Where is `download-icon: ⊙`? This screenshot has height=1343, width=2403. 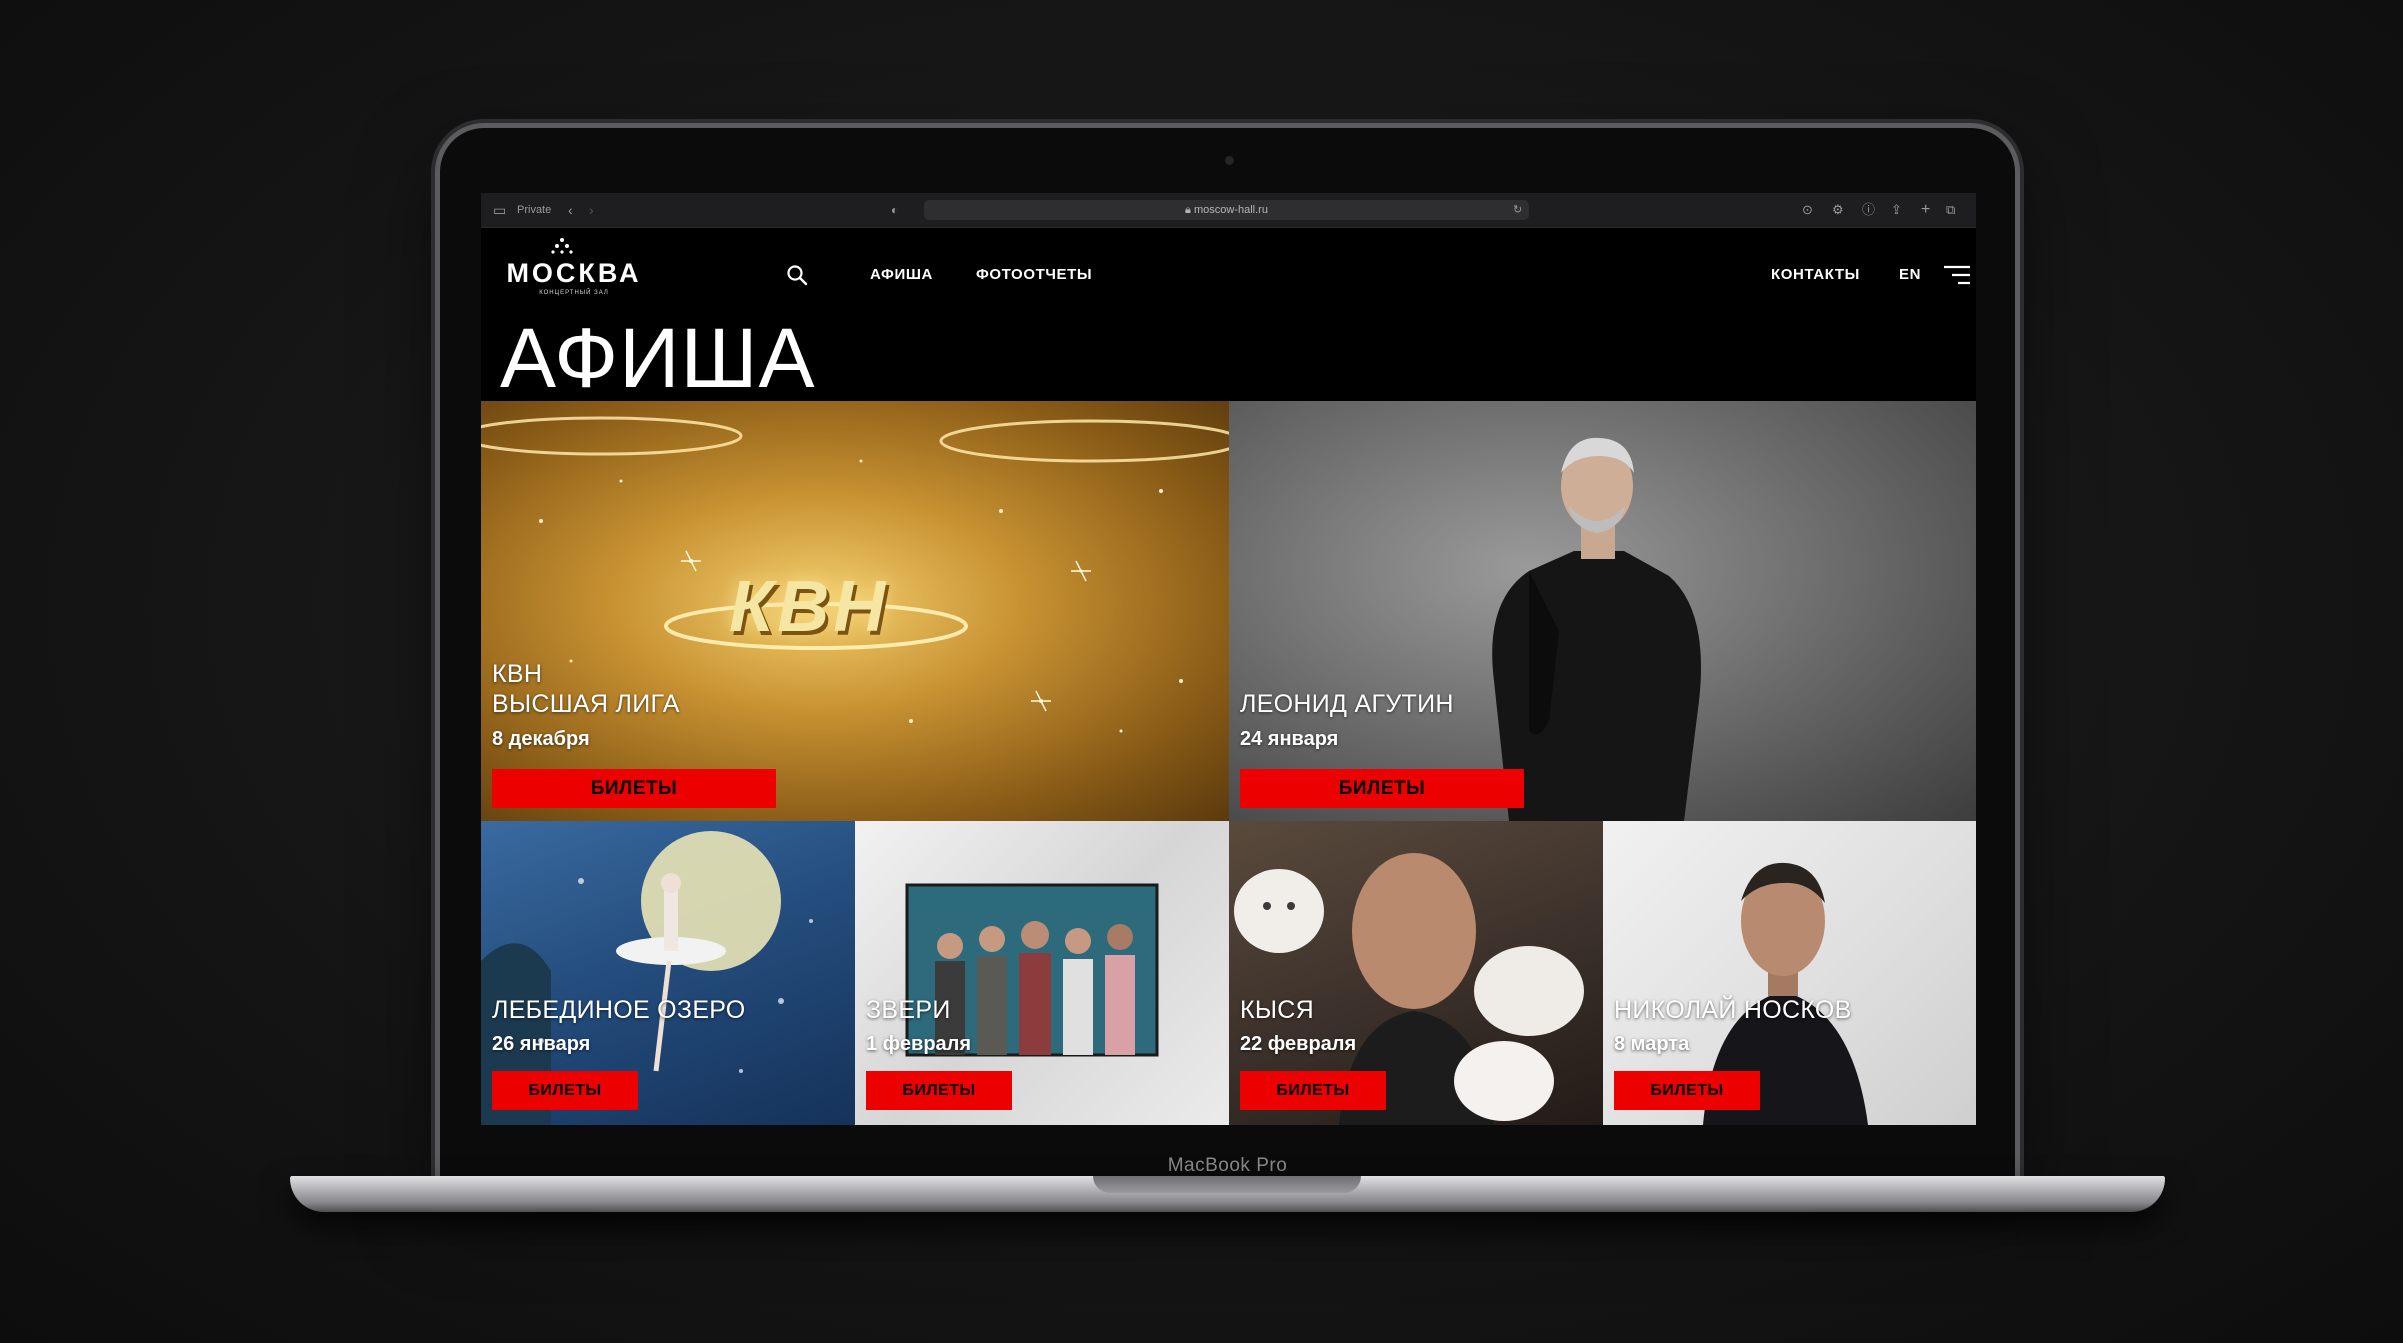
download-icon: ⊙ is located at coordinates (1807, 210).